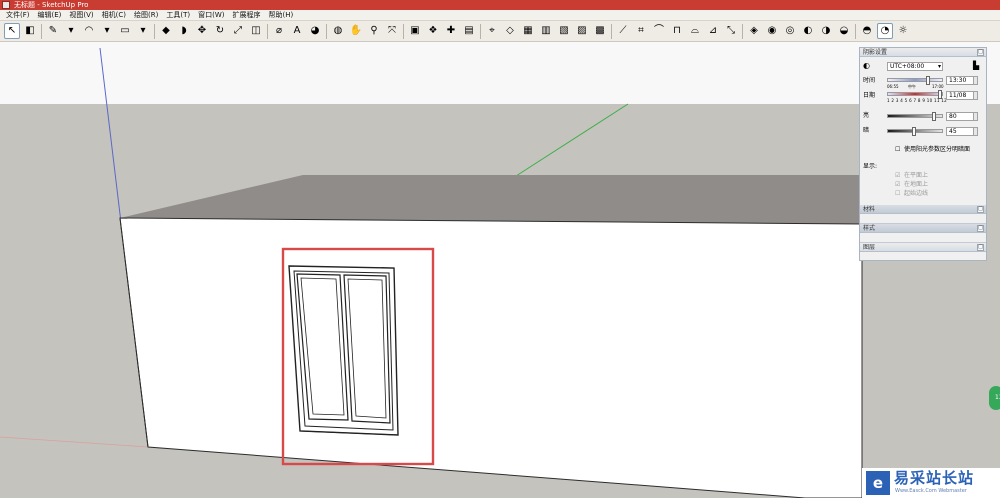 This screenshot has height=498, width=1000. Describe the element at coordinates (826, 31) in the screenshot. I see `solid-trim-icon: ◑` at that location.